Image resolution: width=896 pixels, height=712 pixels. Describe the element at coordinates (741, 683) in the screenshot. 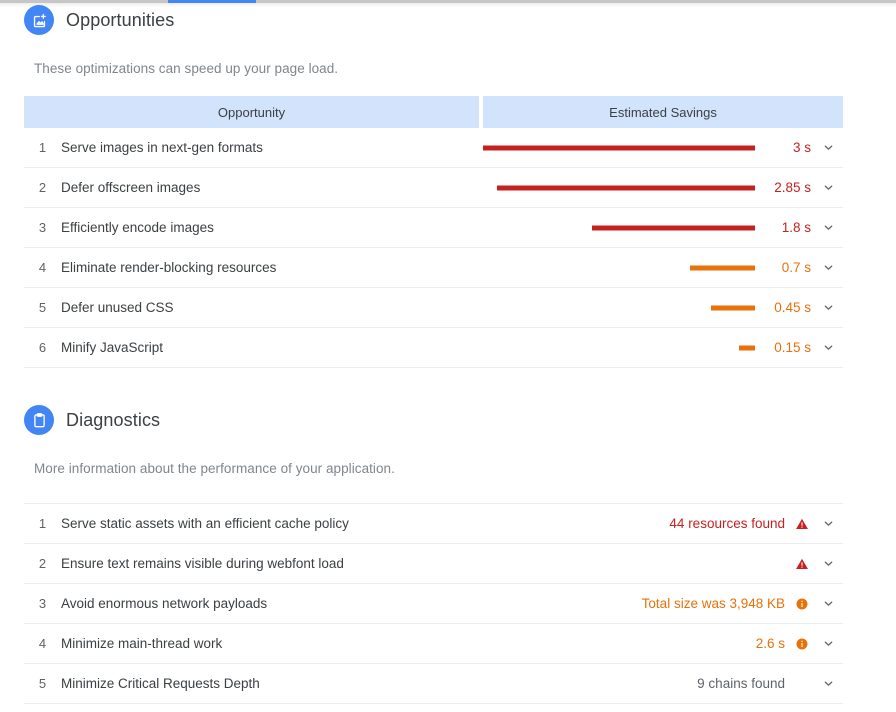

I see `diagnostic-value: 9 chains found` at that location.